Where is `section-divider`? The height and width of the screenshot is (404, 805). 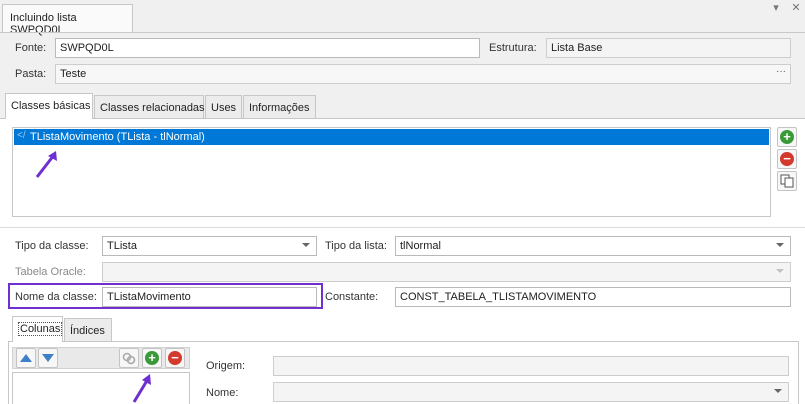 section-divider is located at coordinates (402, 227).